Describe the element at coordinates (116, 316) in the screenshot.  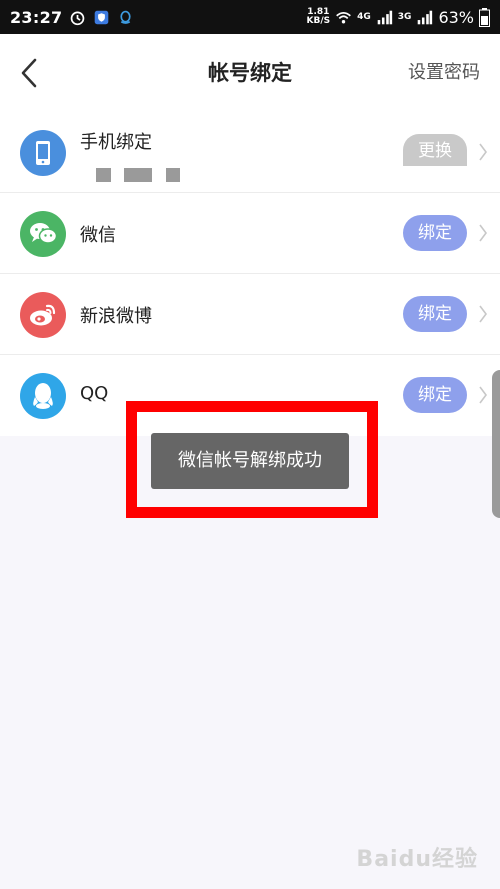
I see `weibo-label: 新浪微博` at that location.